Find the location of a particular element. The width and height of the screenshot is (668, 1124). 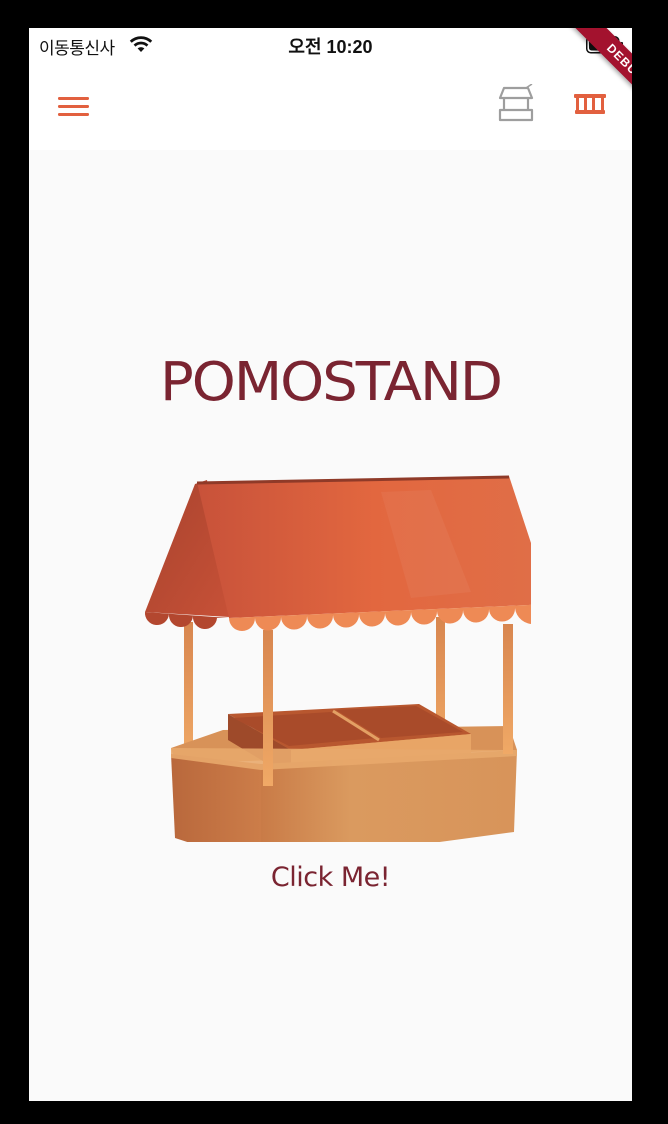

market-awning-icon is located at coordinates (590, 103).